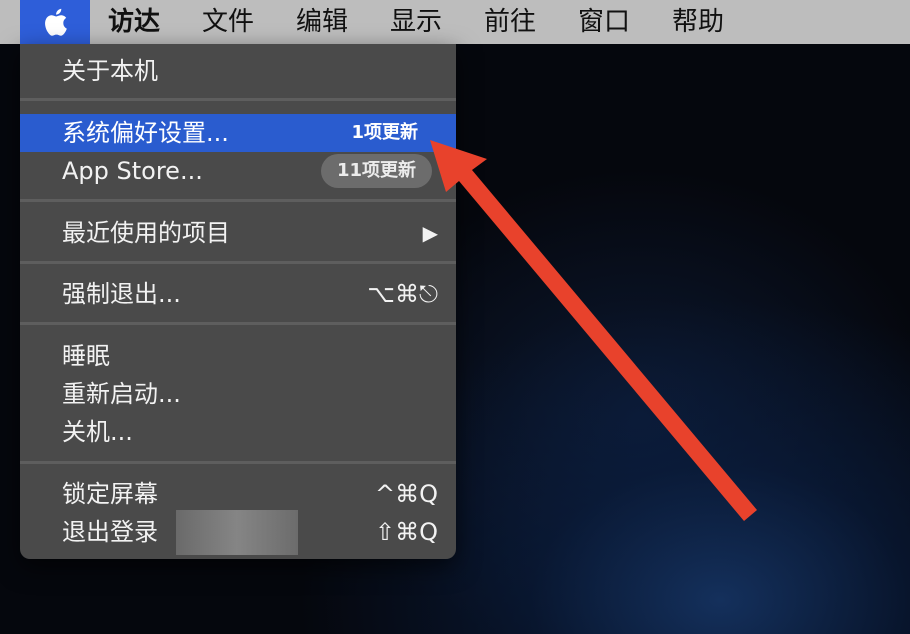  What do you see at coordinates (110, 494) in the screenshot?
I see `menu-item-label: 锁定屏幕` at bounding box center [110, 494].